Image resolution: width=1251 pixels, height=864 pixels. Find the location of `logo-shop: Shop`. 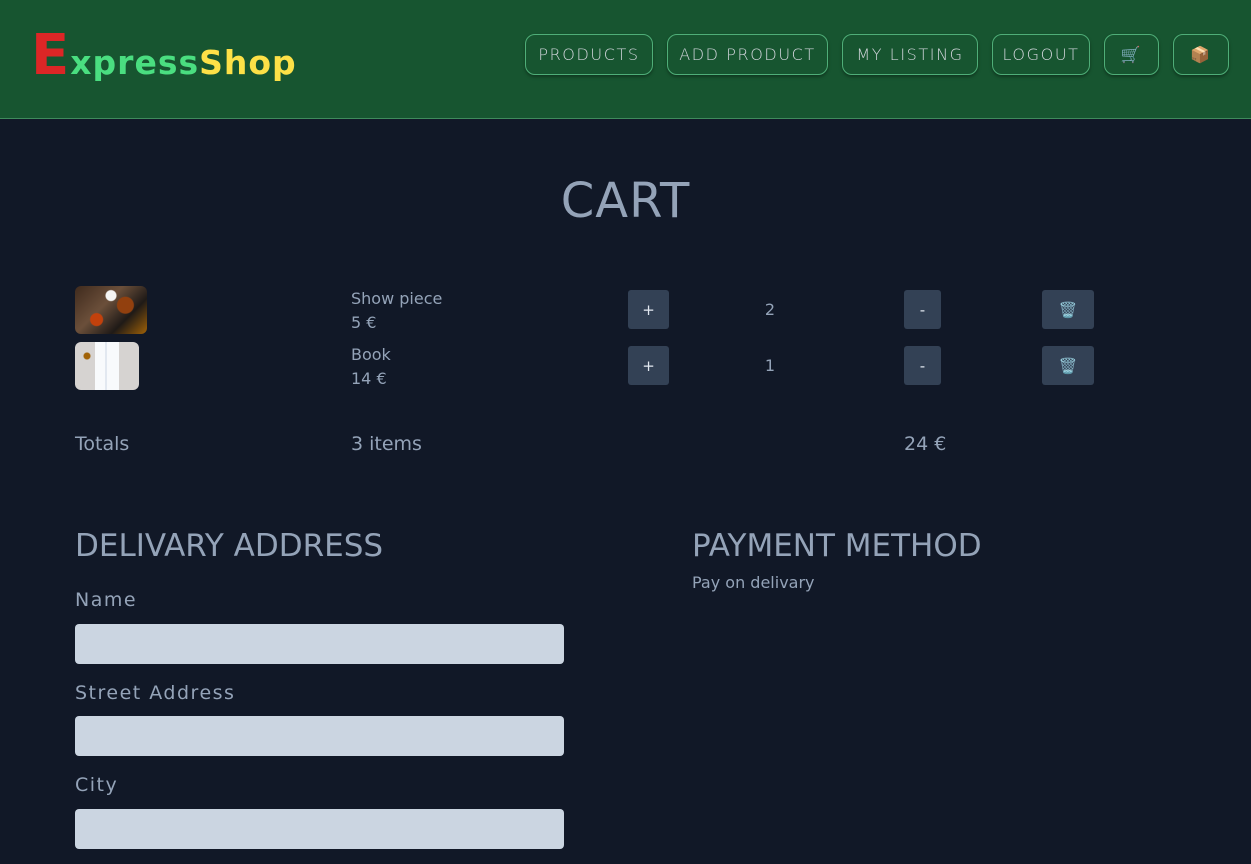

logo-shop: Shop is located at coordinates (248, 62).